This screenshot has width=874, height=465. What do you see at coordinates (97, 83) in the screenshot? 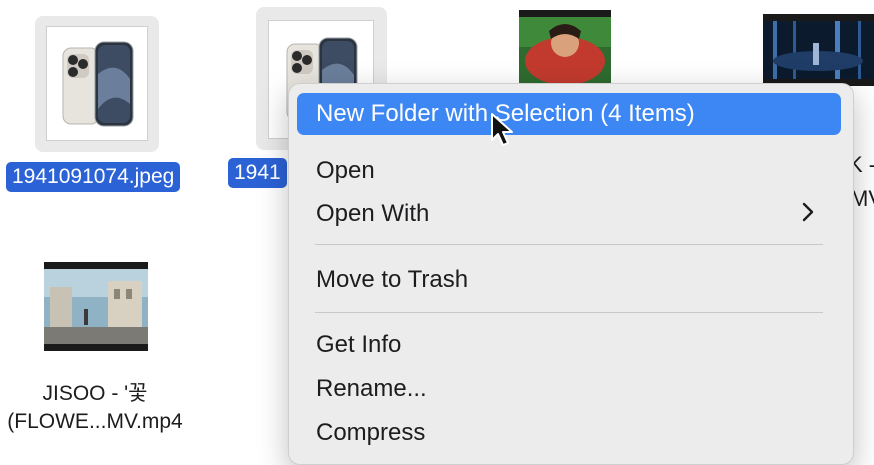
I see `iphone-image-thumbnail` at bounding box center [97, 83].